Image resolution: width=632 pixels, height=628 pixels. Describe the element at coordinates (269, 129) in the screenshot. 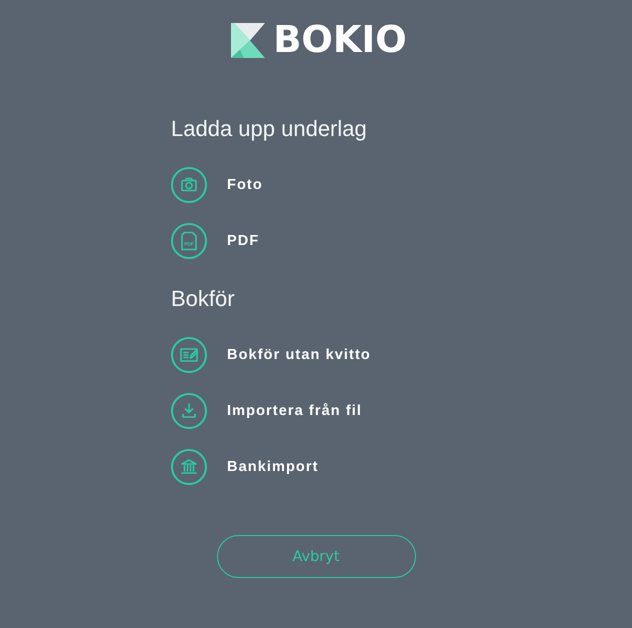

I see `section-heading: Ladda upp underlag` at that location.